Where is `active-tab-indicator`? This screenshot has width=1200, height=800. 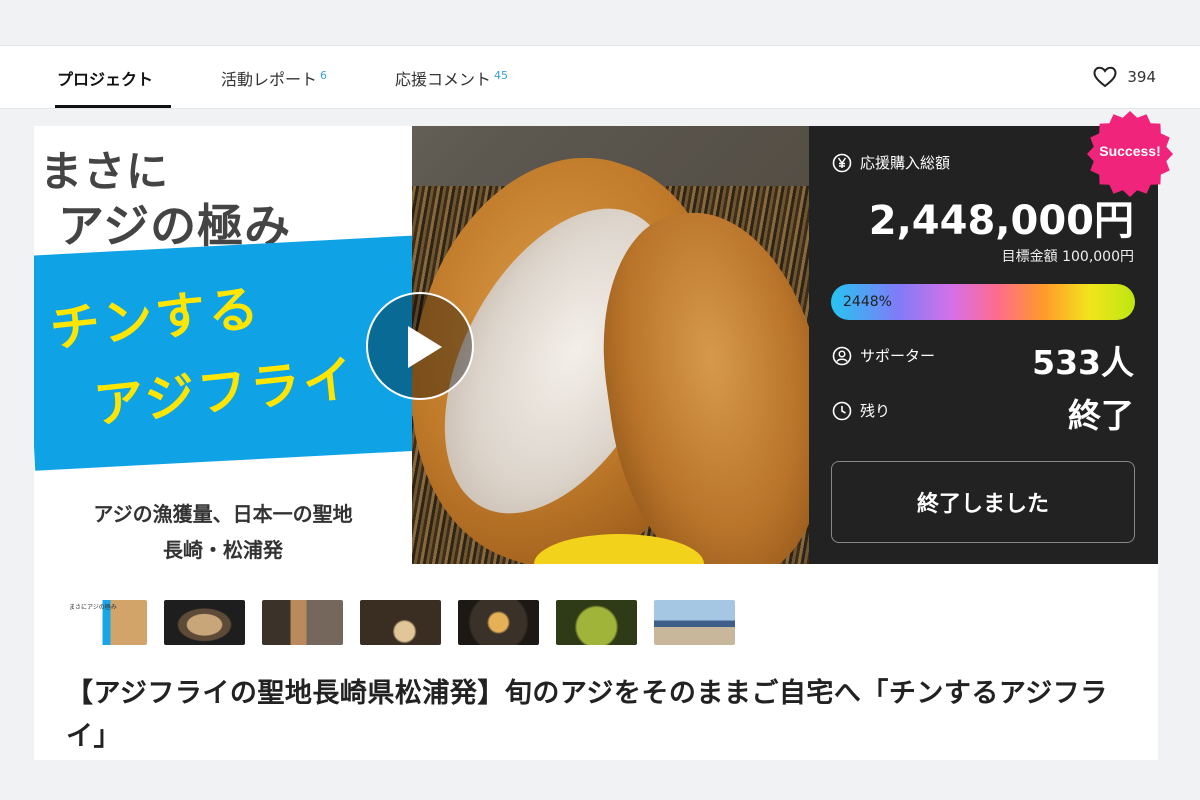 active-tab-indicator is located at coordinates (113, 106).